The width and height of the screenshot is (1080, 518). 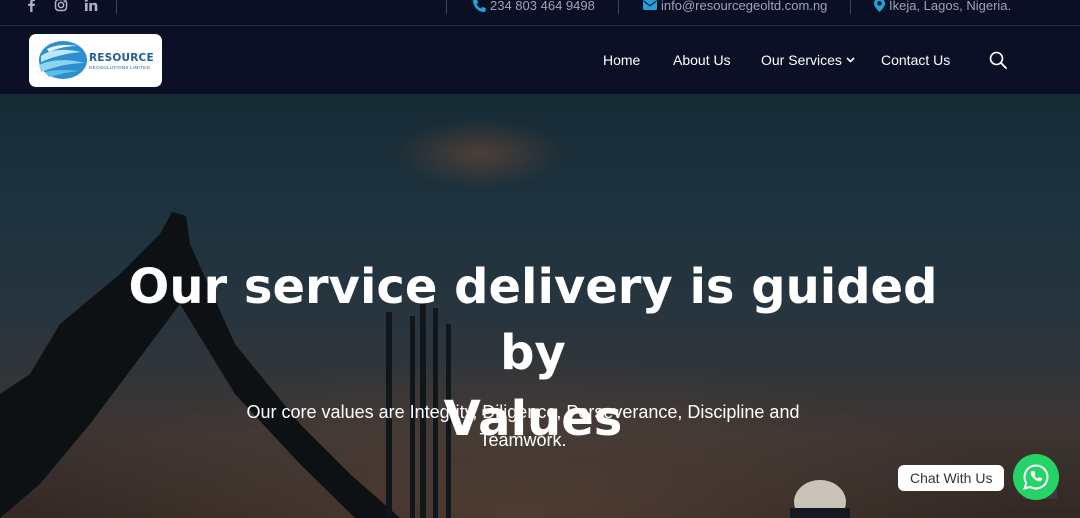 What do you see at coordinates (744, 6) in the screenshot?
I see `email-text: info@resourcegeoltd.com.ng` at bounding box center [744, 6].